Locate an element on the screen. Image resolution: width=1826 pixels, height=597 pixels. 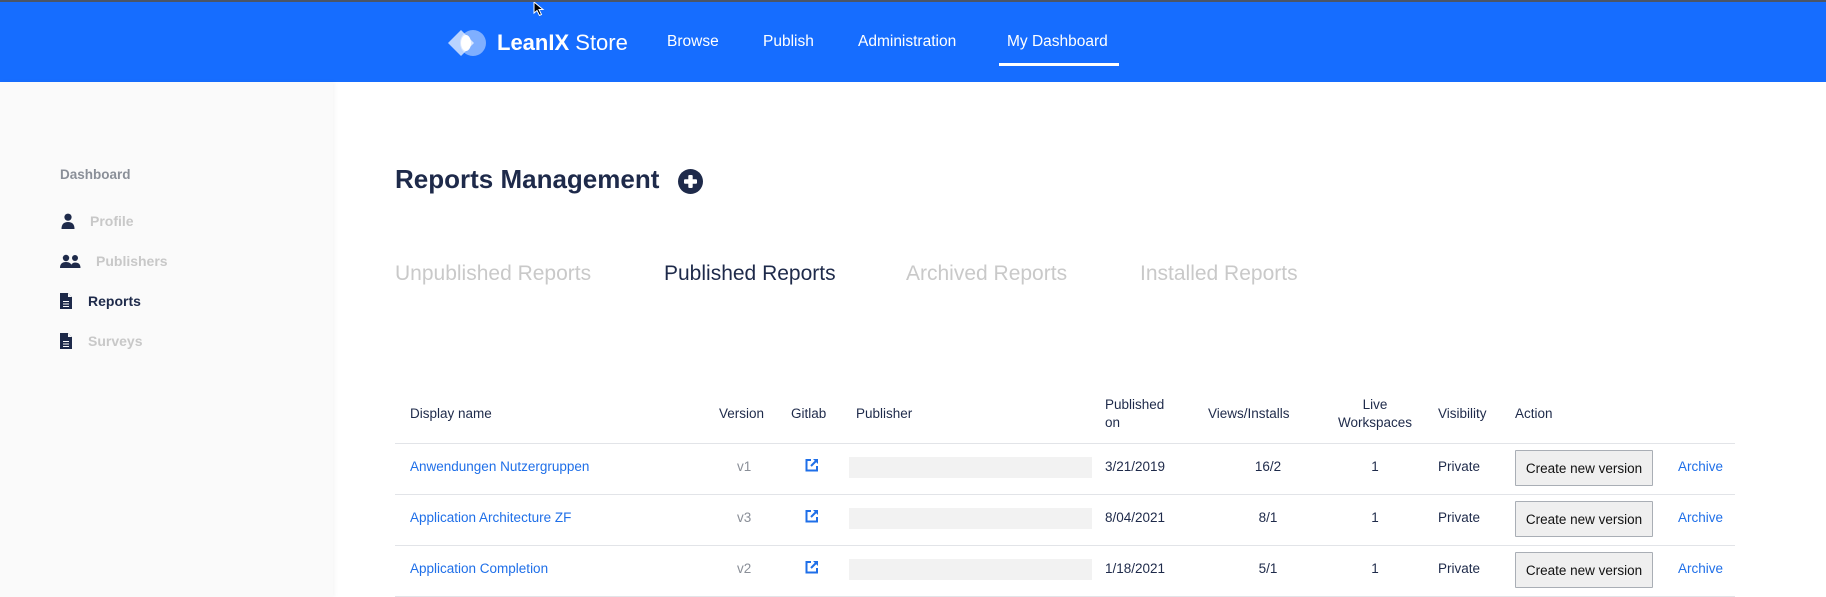
column-header-publisher: Publisher is located at coordinates (884, 413).